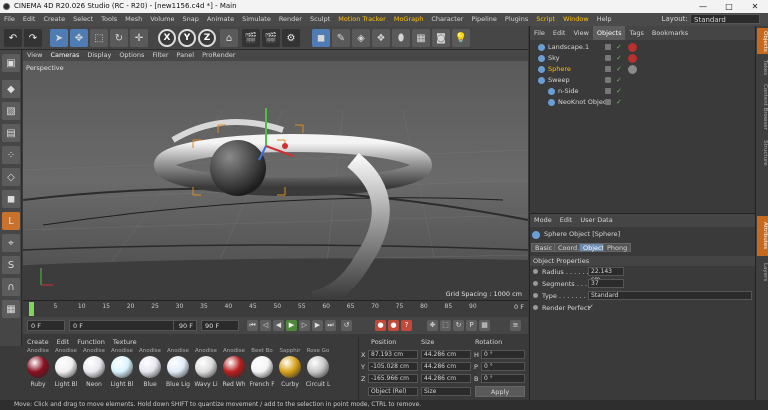  Describe the element at coordinates (99, 55) in the screenshot. I see `viewport-menu-display: Display` at that location.